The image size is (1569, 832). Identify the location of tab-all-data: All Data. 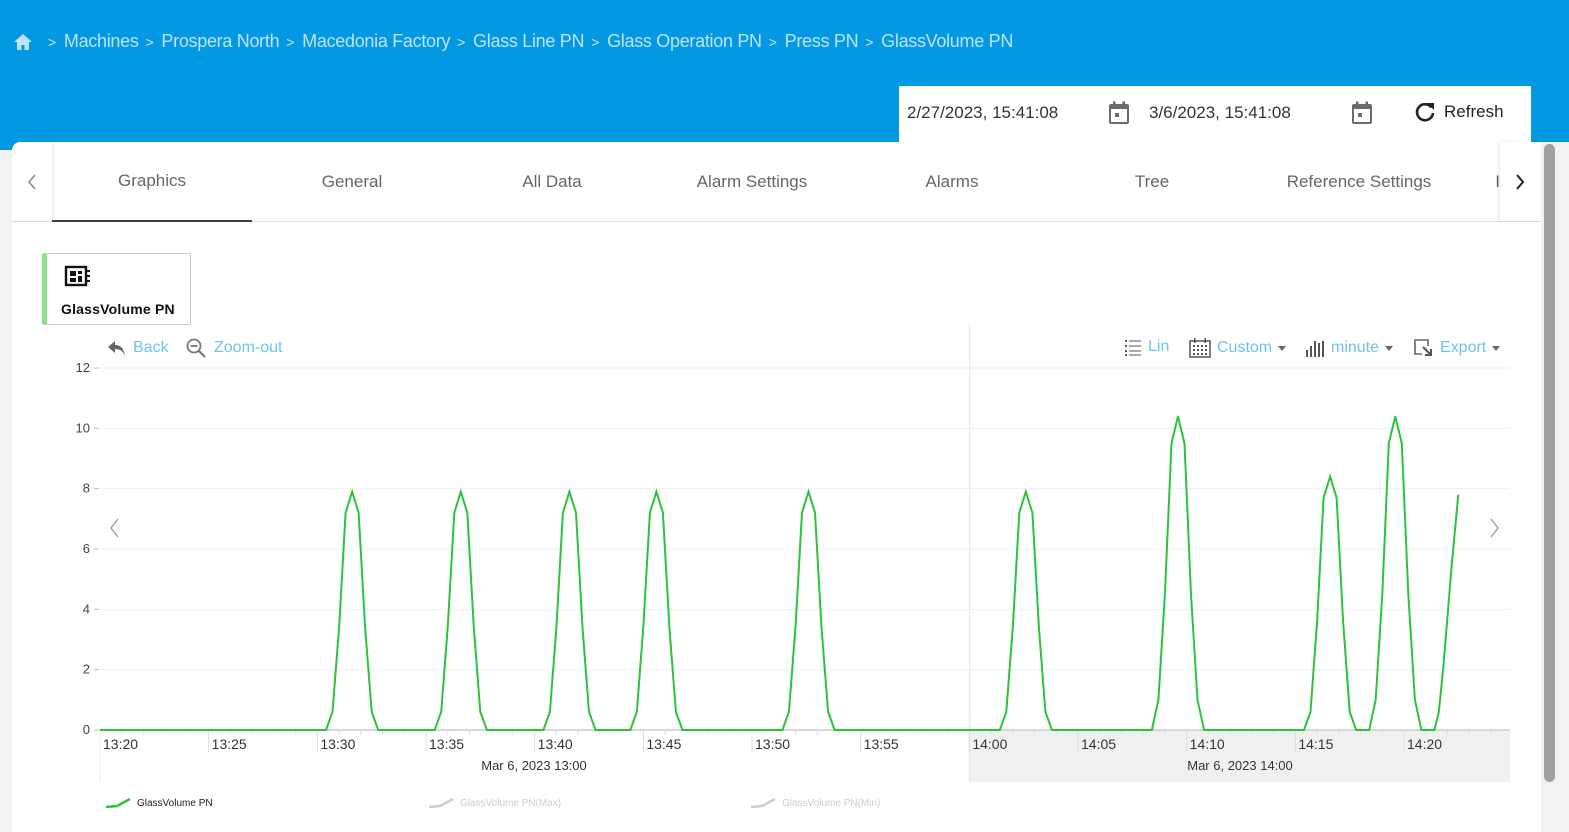
(552, 182).